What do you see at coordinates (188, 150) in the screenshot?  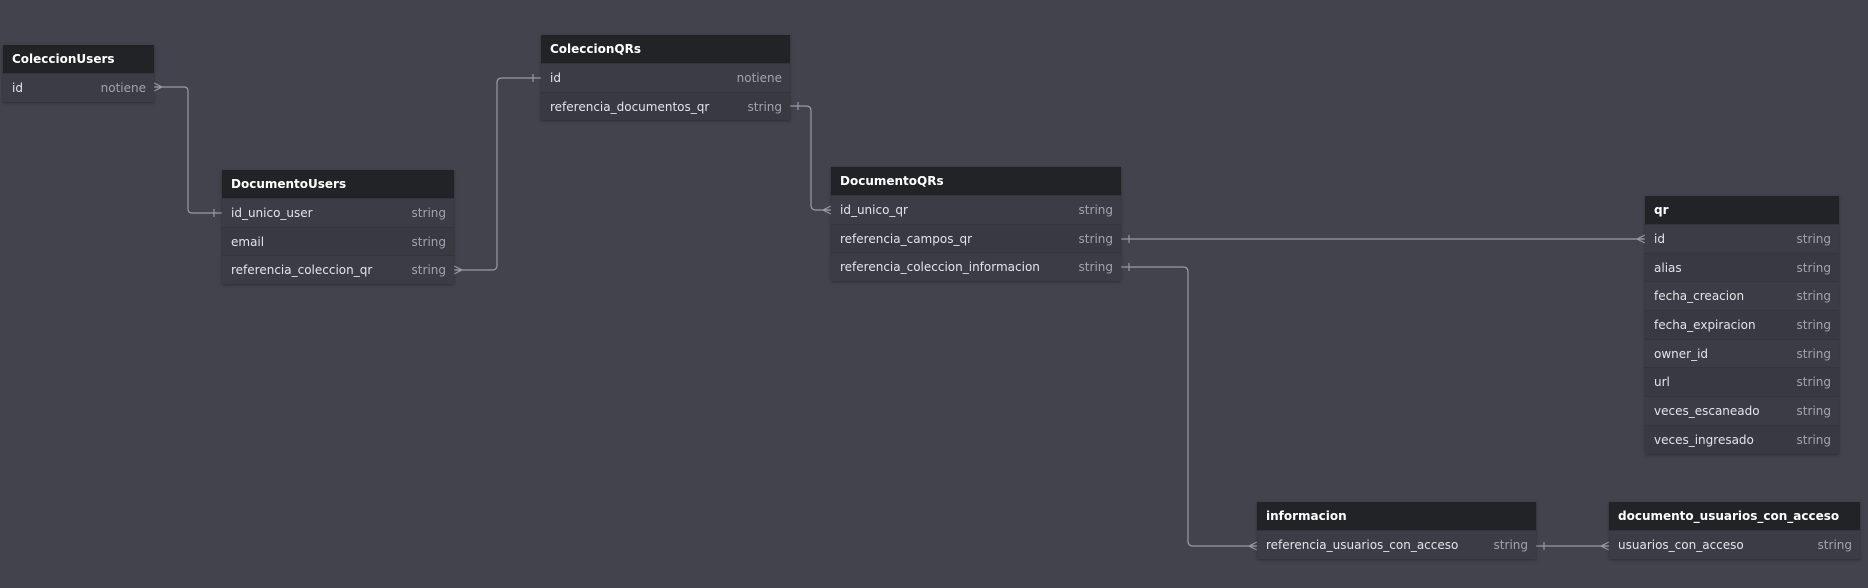 I see `relation-coleccionusers-documentousers` at bounding box center [188, 150].